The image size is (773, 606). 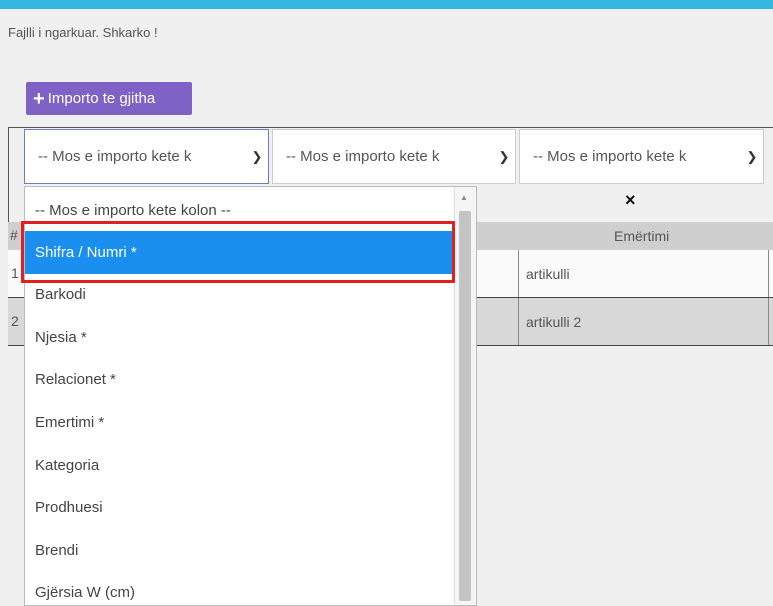 I want to click on column-select-3: -- Mos e importo kete k ❯, so click(x=641, y=156).